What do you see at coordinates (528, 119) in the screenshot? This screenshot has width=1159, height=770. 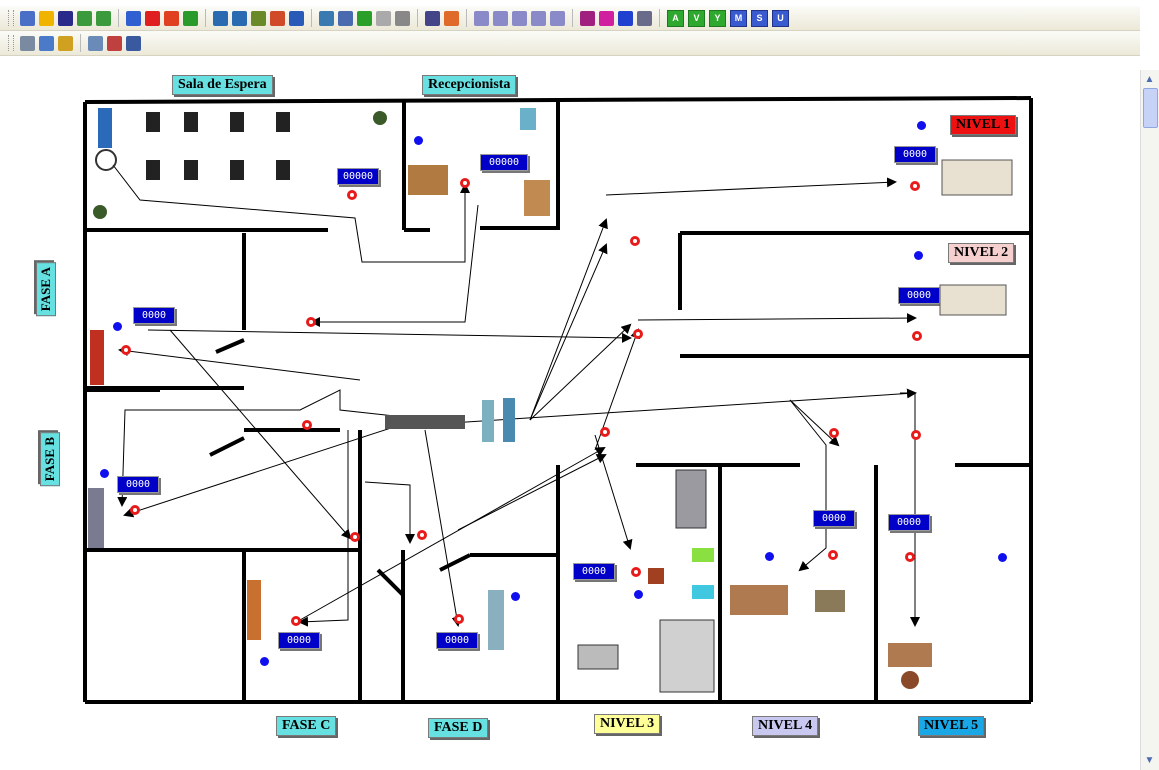 I see `door-icon` at bounding box center [528, 119].